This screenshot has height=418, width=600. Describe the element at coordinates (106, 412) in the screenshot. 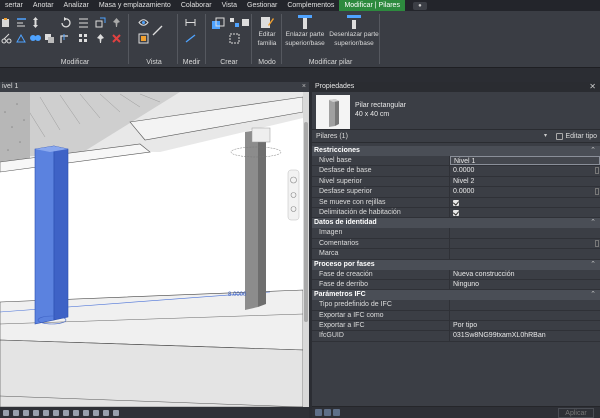

I see `reveal-hidden-icon` at that location.